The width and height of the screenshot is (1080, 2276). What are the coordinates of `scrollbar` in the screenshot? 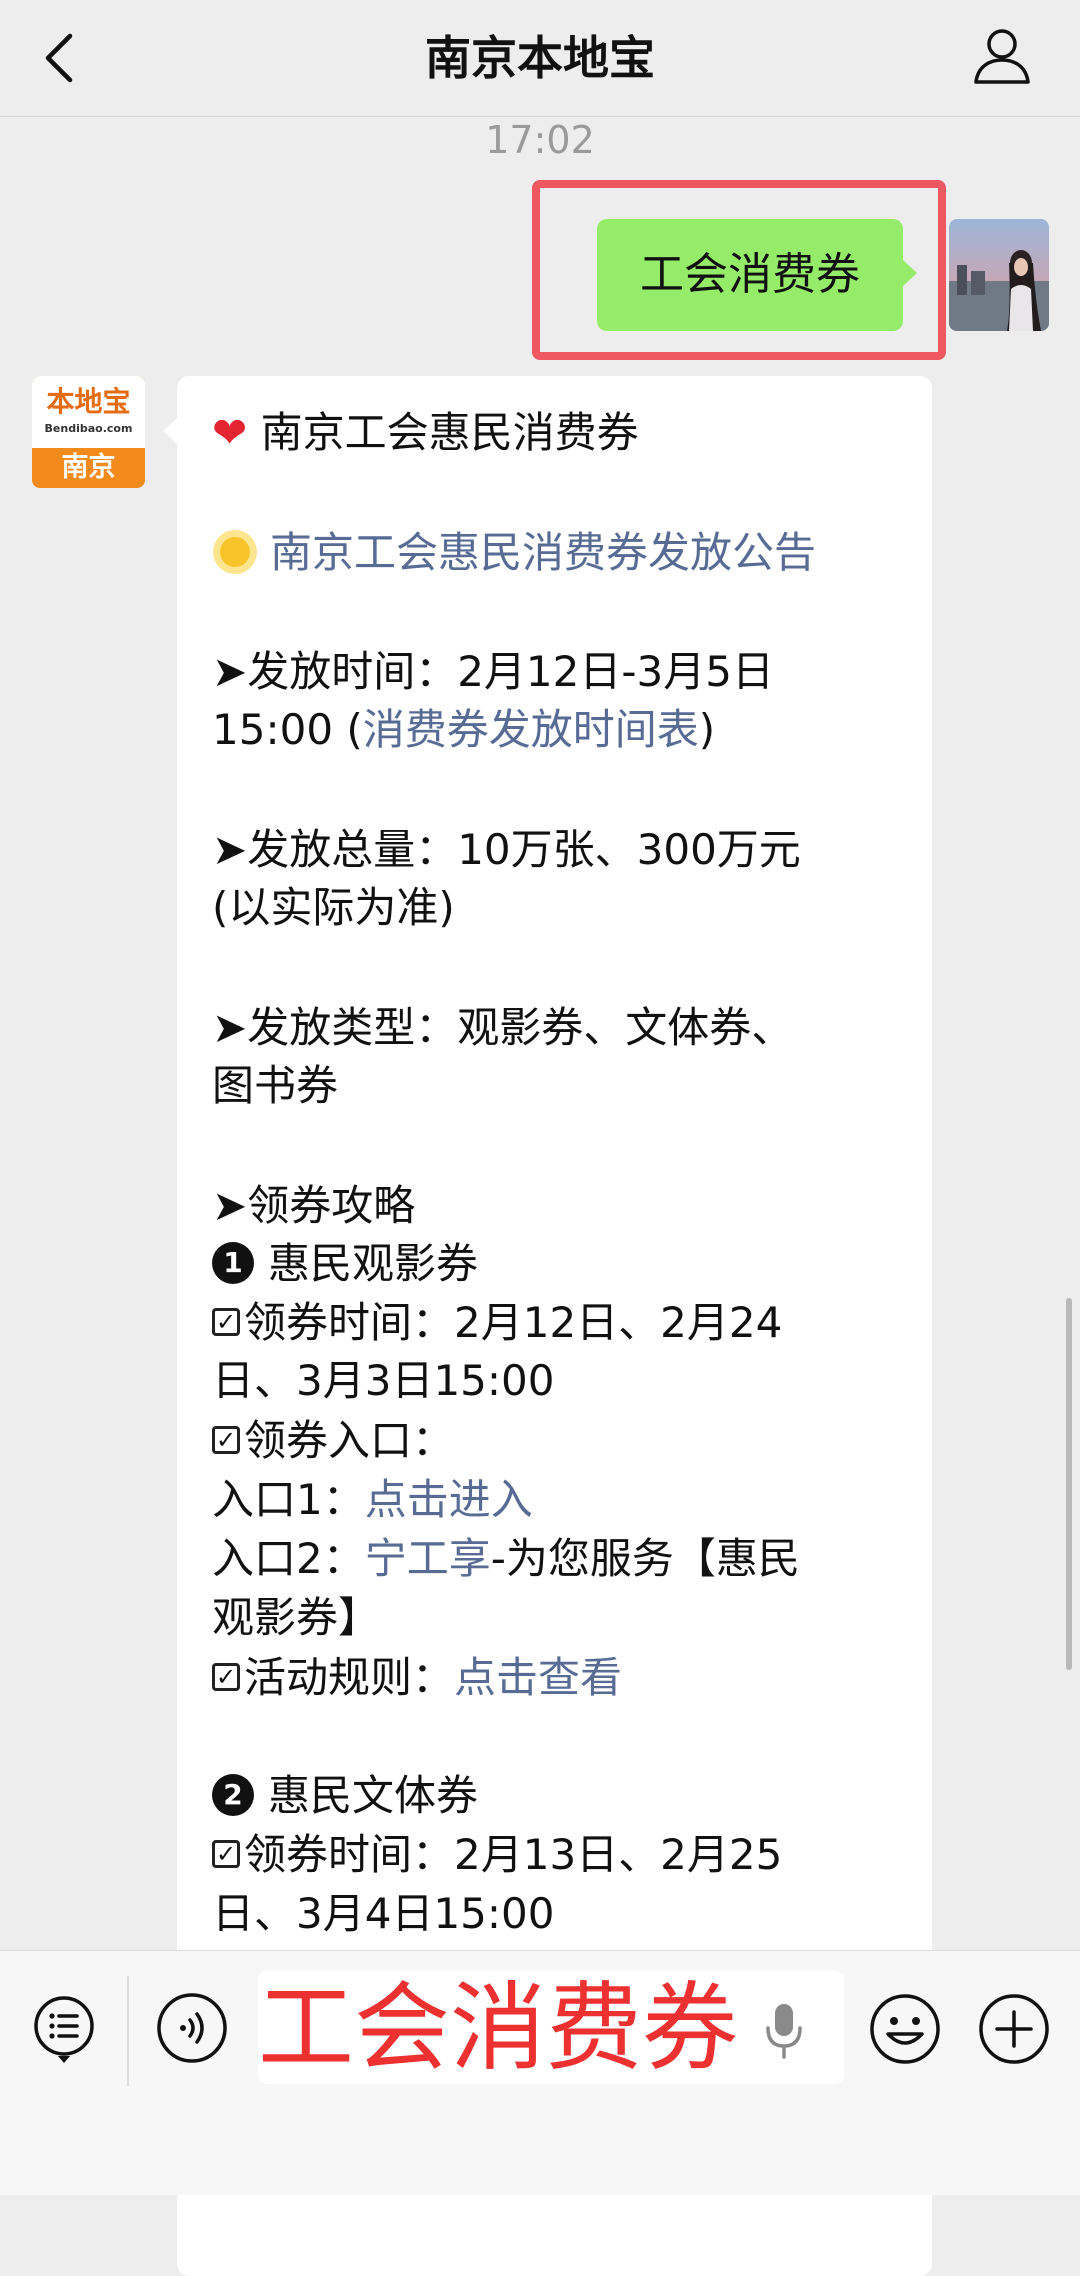 It's located at (1069, 1484).